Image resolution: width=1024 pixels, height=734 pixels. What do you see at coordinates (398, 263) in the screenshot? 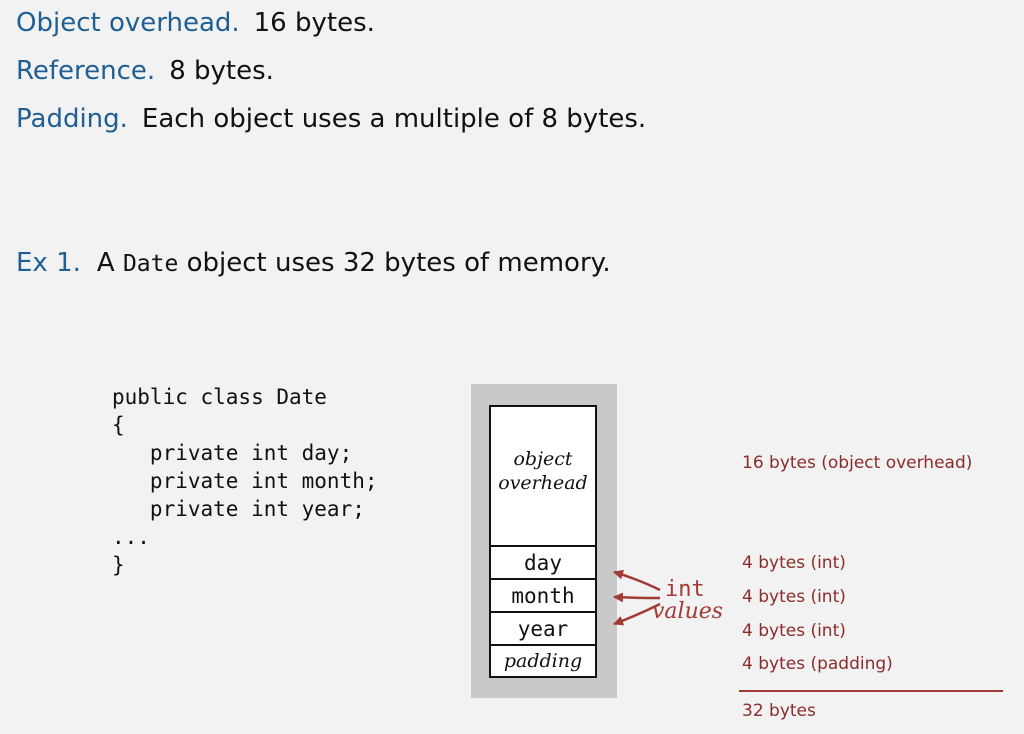
I see `example-text-after: object uses 32 bytes of memory.` at bounding box center [398, 263].